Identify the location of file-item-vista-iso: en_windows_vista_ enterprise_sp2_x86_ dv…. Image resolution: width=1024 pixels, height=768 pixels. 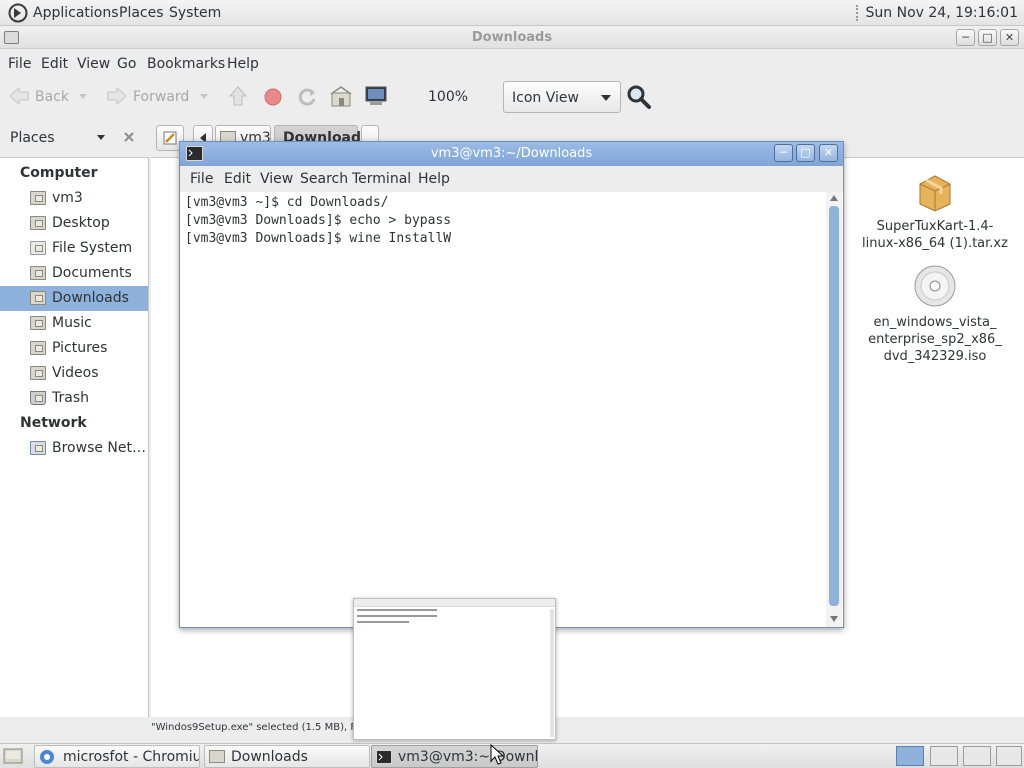
(935, 314).